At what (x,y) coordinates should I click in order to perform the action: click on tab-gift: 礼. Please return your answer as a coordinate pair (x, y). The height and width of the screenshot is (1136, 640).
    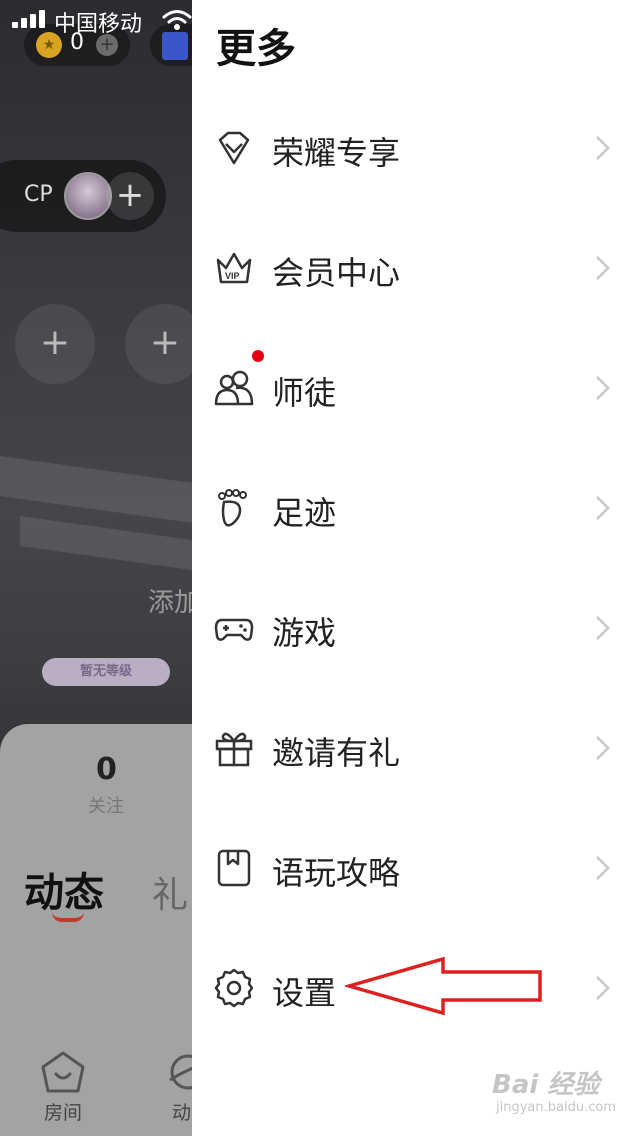
    Looking at the image, I should click on (170, 892).